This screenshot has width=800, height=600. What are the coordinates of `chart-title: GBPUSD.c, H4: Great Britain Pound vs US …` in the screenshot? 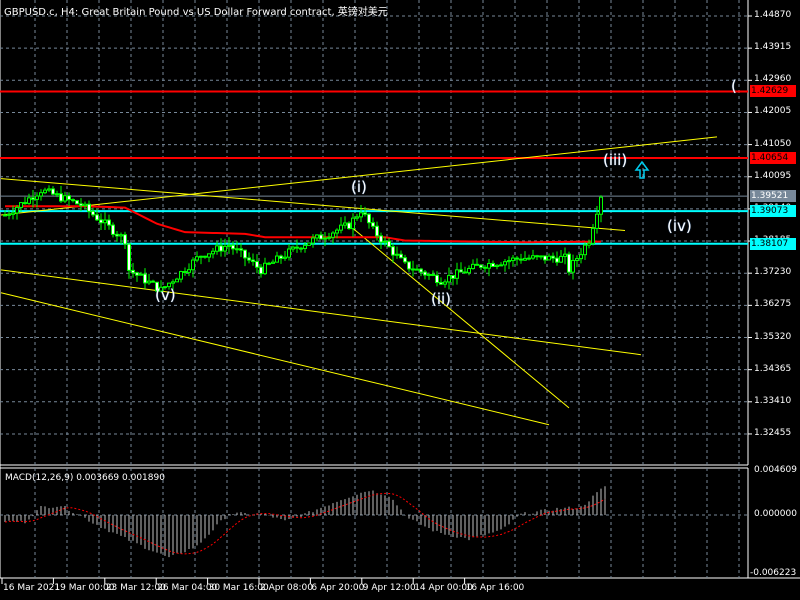 It's located at (196, 12).